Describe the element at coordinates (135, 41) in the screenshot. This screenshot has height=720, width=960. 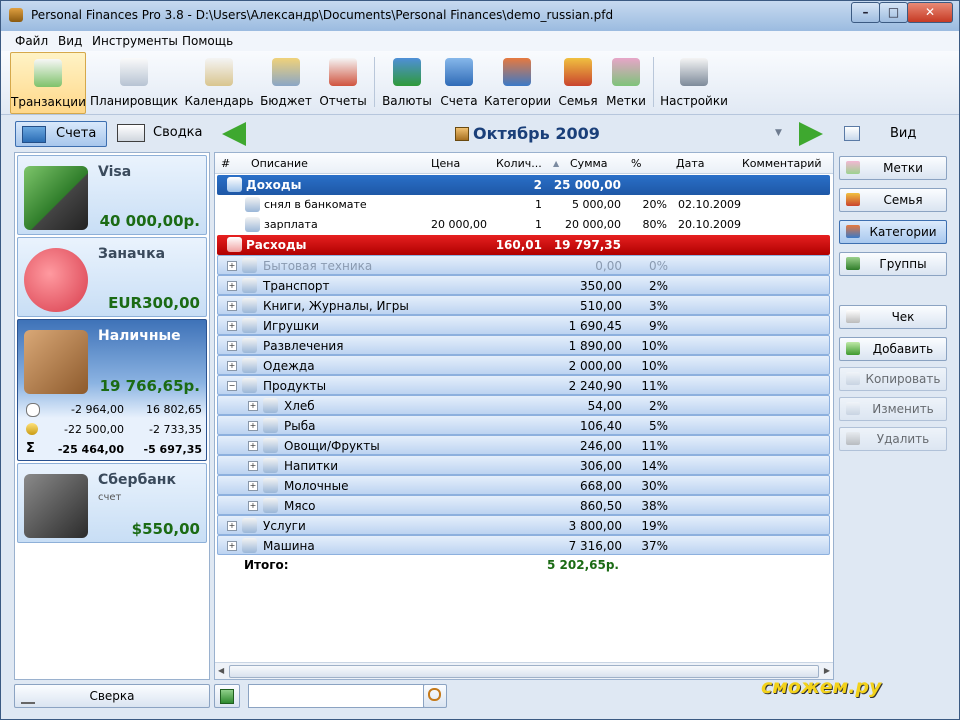
I see `menu-tools: Инструменты` at that location.